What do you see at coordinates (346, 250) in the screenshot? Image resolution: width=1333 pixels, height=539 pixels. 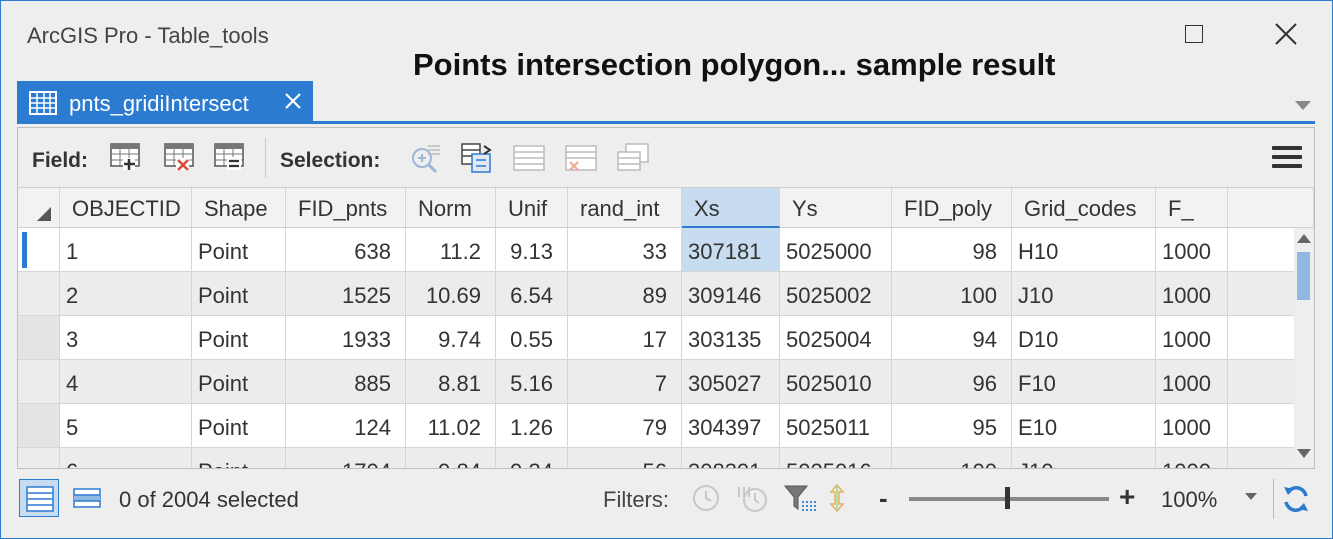 I see `cell-fid-pnts: 638` at bounding box center [346, 250].